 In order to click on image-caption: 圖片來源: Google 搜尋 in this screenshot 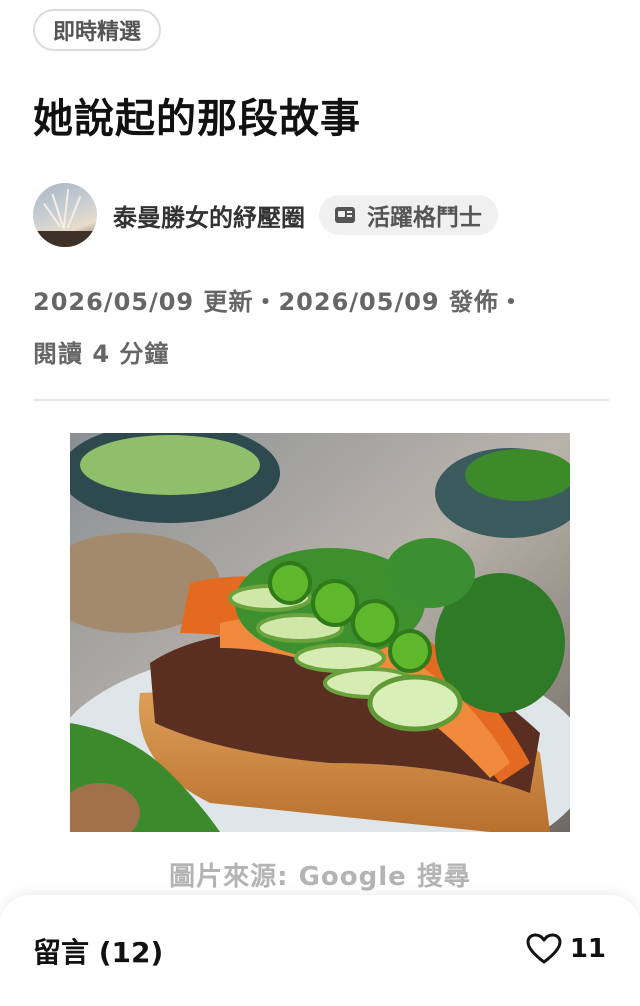, I will do `click(320, 877)`.